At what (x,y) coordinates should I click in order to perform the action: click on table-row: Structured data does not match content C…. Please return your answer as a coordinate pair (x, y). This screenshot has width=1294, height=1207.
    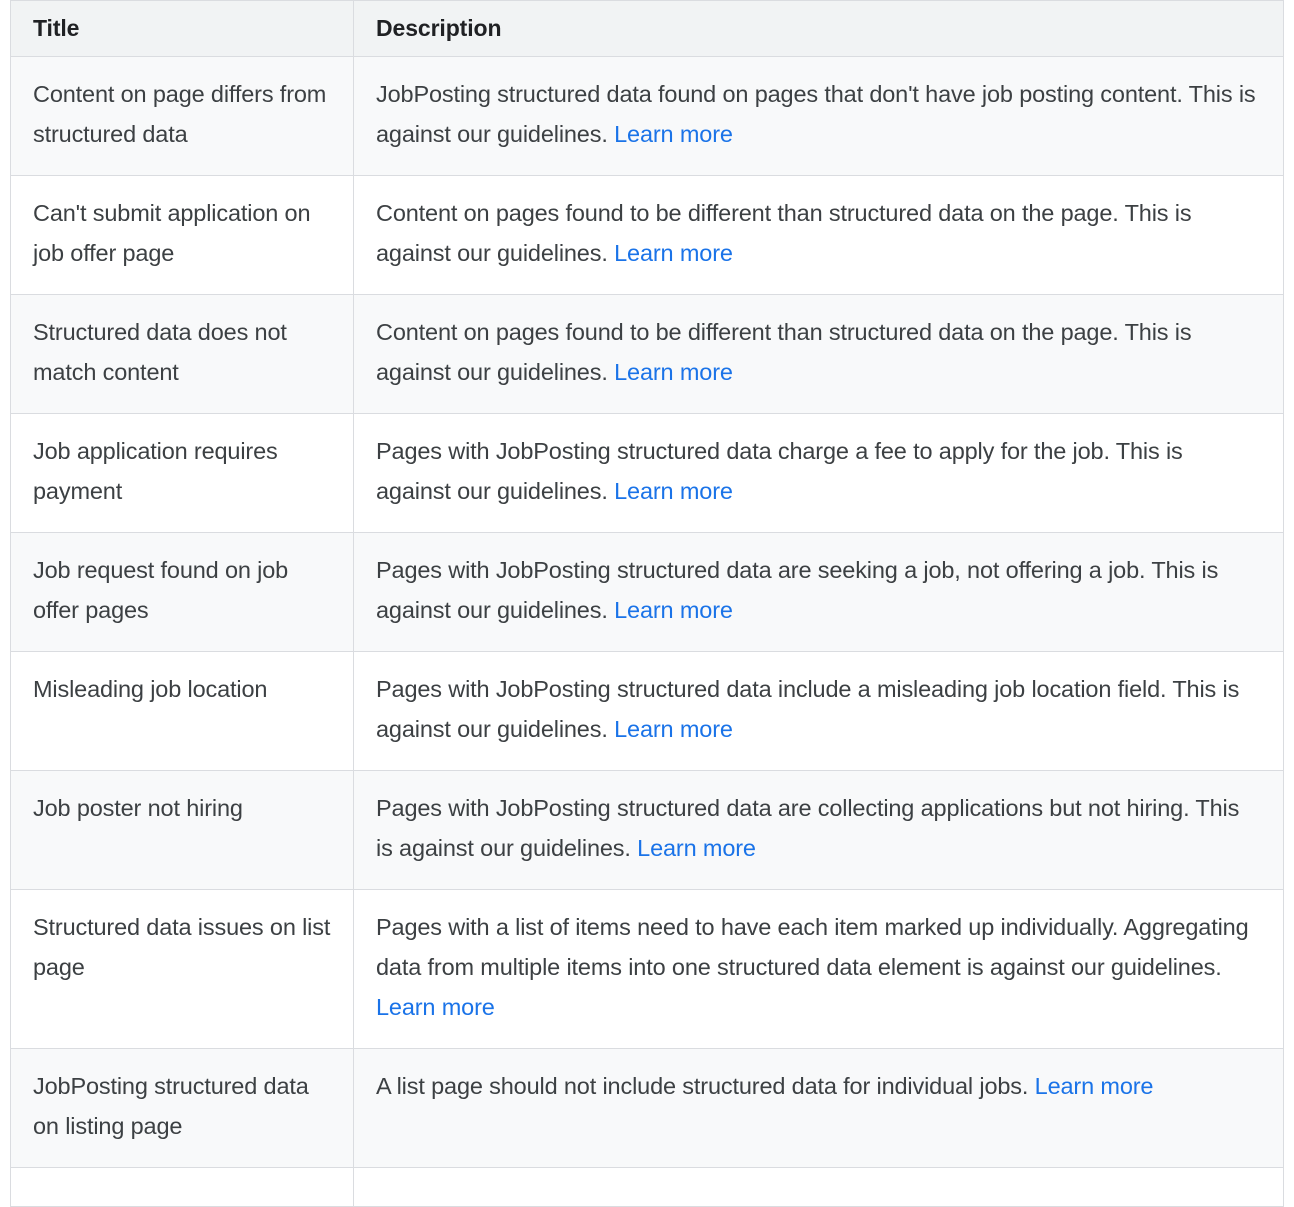
    Looking at the image, I should click on (647, 354).